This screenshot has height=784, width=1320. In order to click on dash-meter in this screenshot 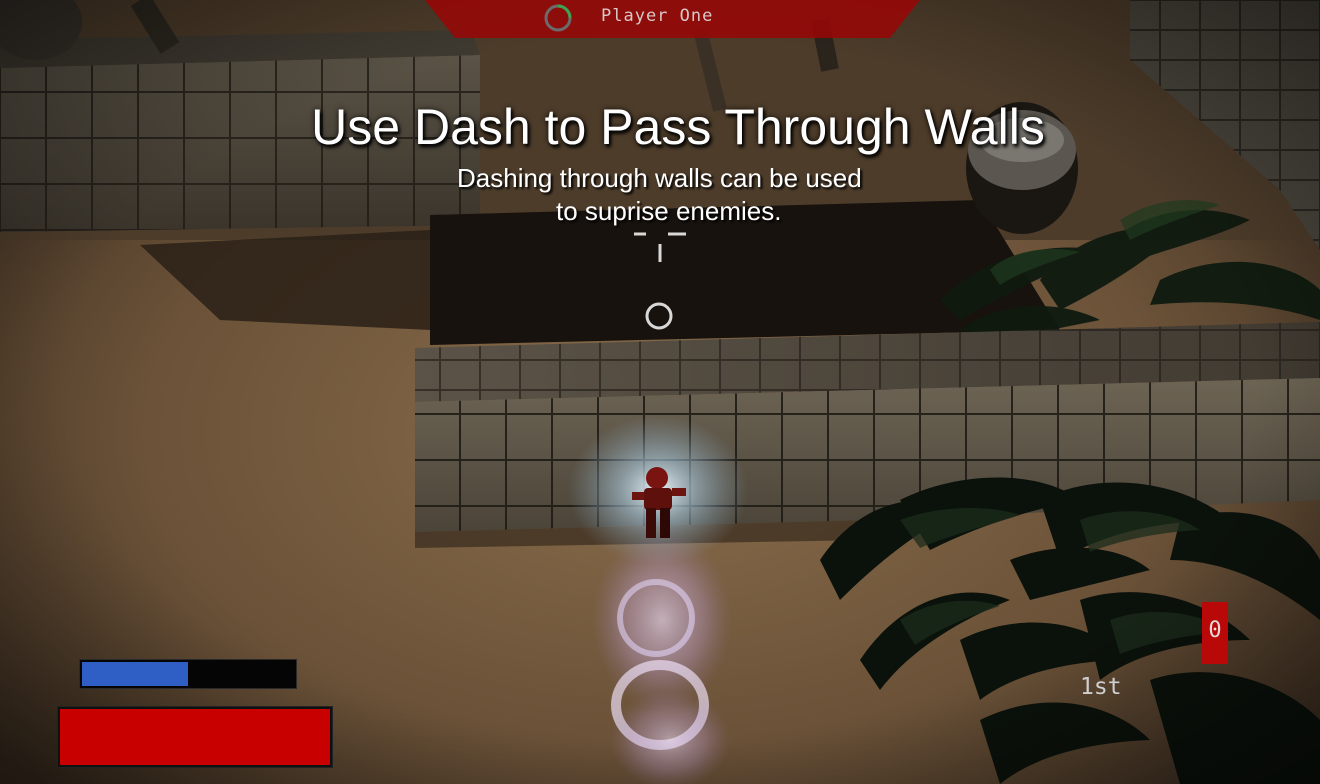, I will do `click(188, 674)`.